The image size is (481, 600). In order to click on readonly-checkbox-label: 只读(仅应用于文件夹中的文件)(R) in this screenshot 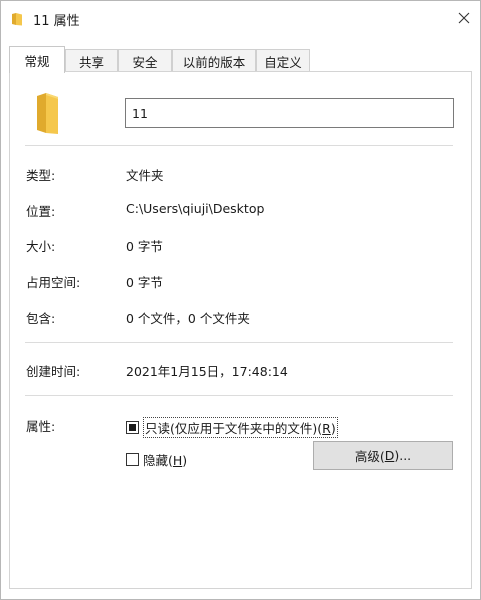, I will do `click(240, 427)`.